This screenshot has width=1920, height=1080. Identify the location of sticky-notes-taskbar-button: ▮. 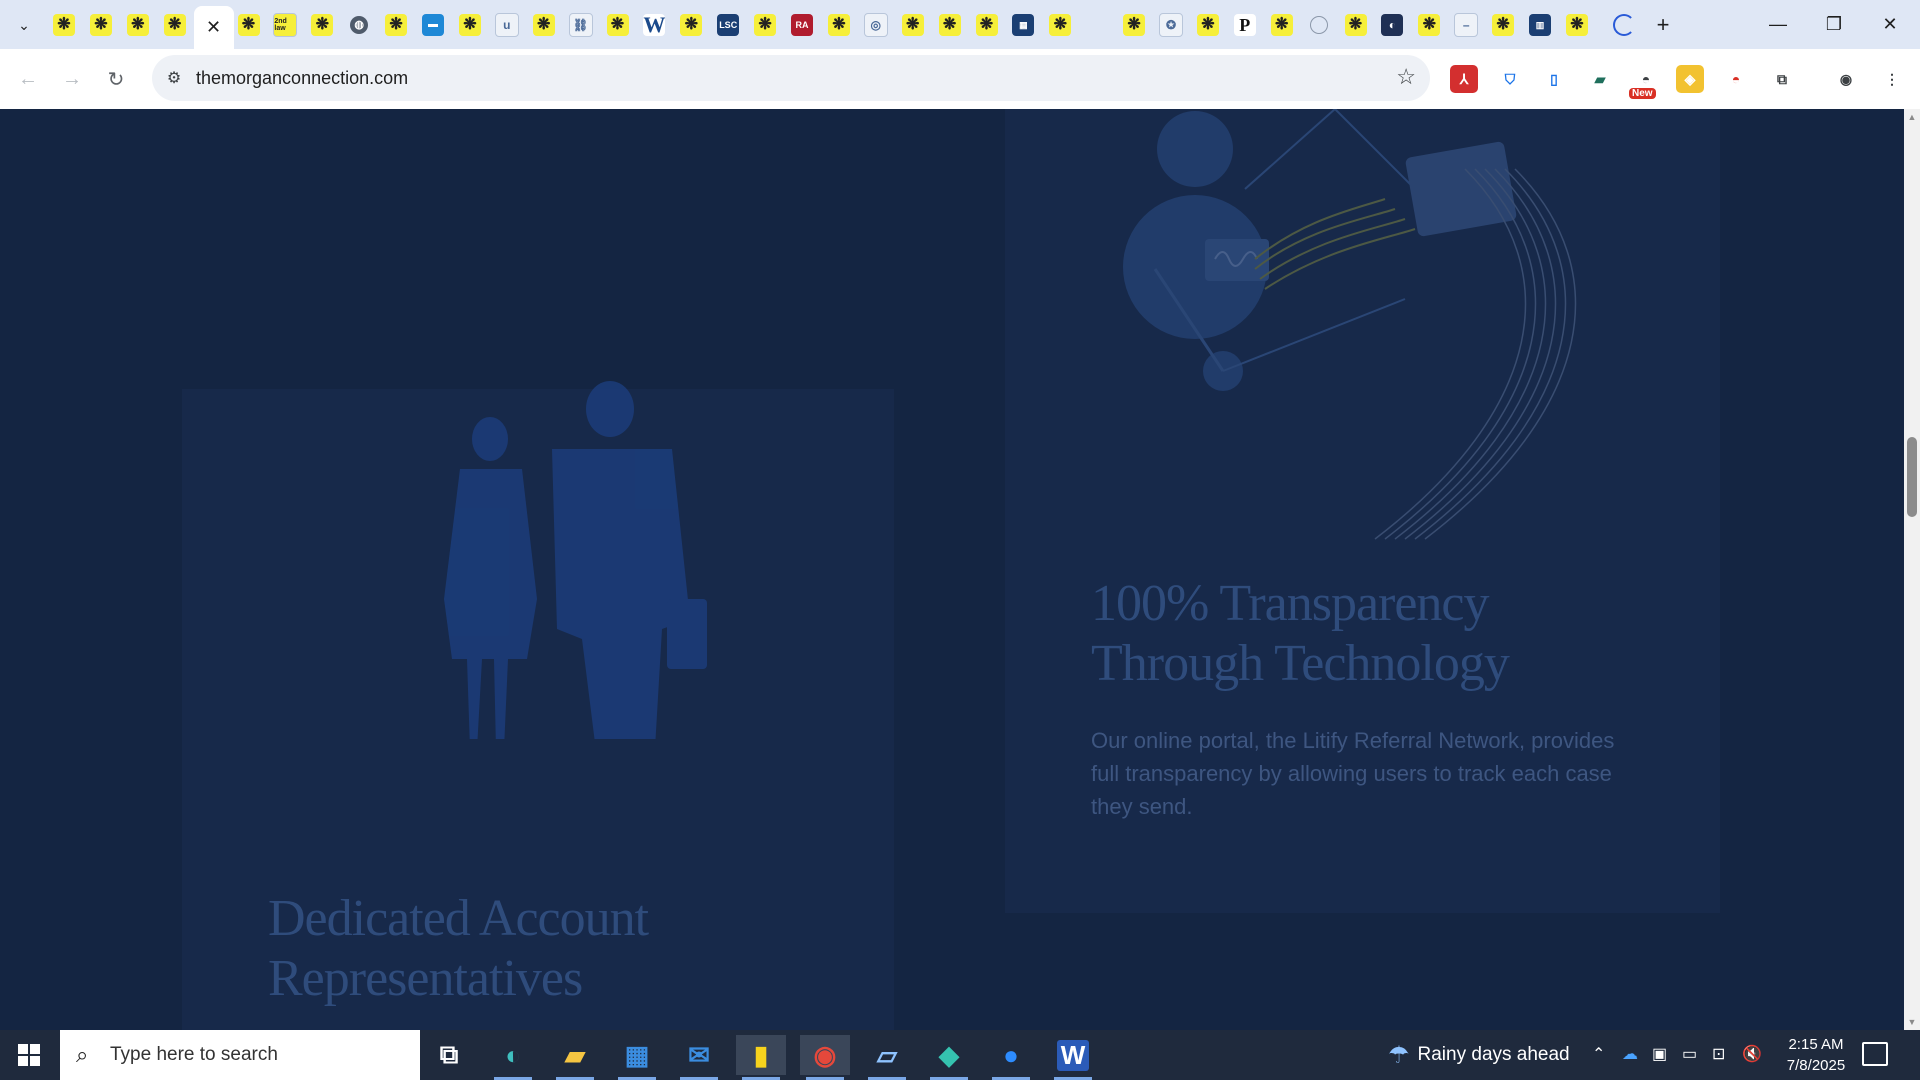
(761, 1057).